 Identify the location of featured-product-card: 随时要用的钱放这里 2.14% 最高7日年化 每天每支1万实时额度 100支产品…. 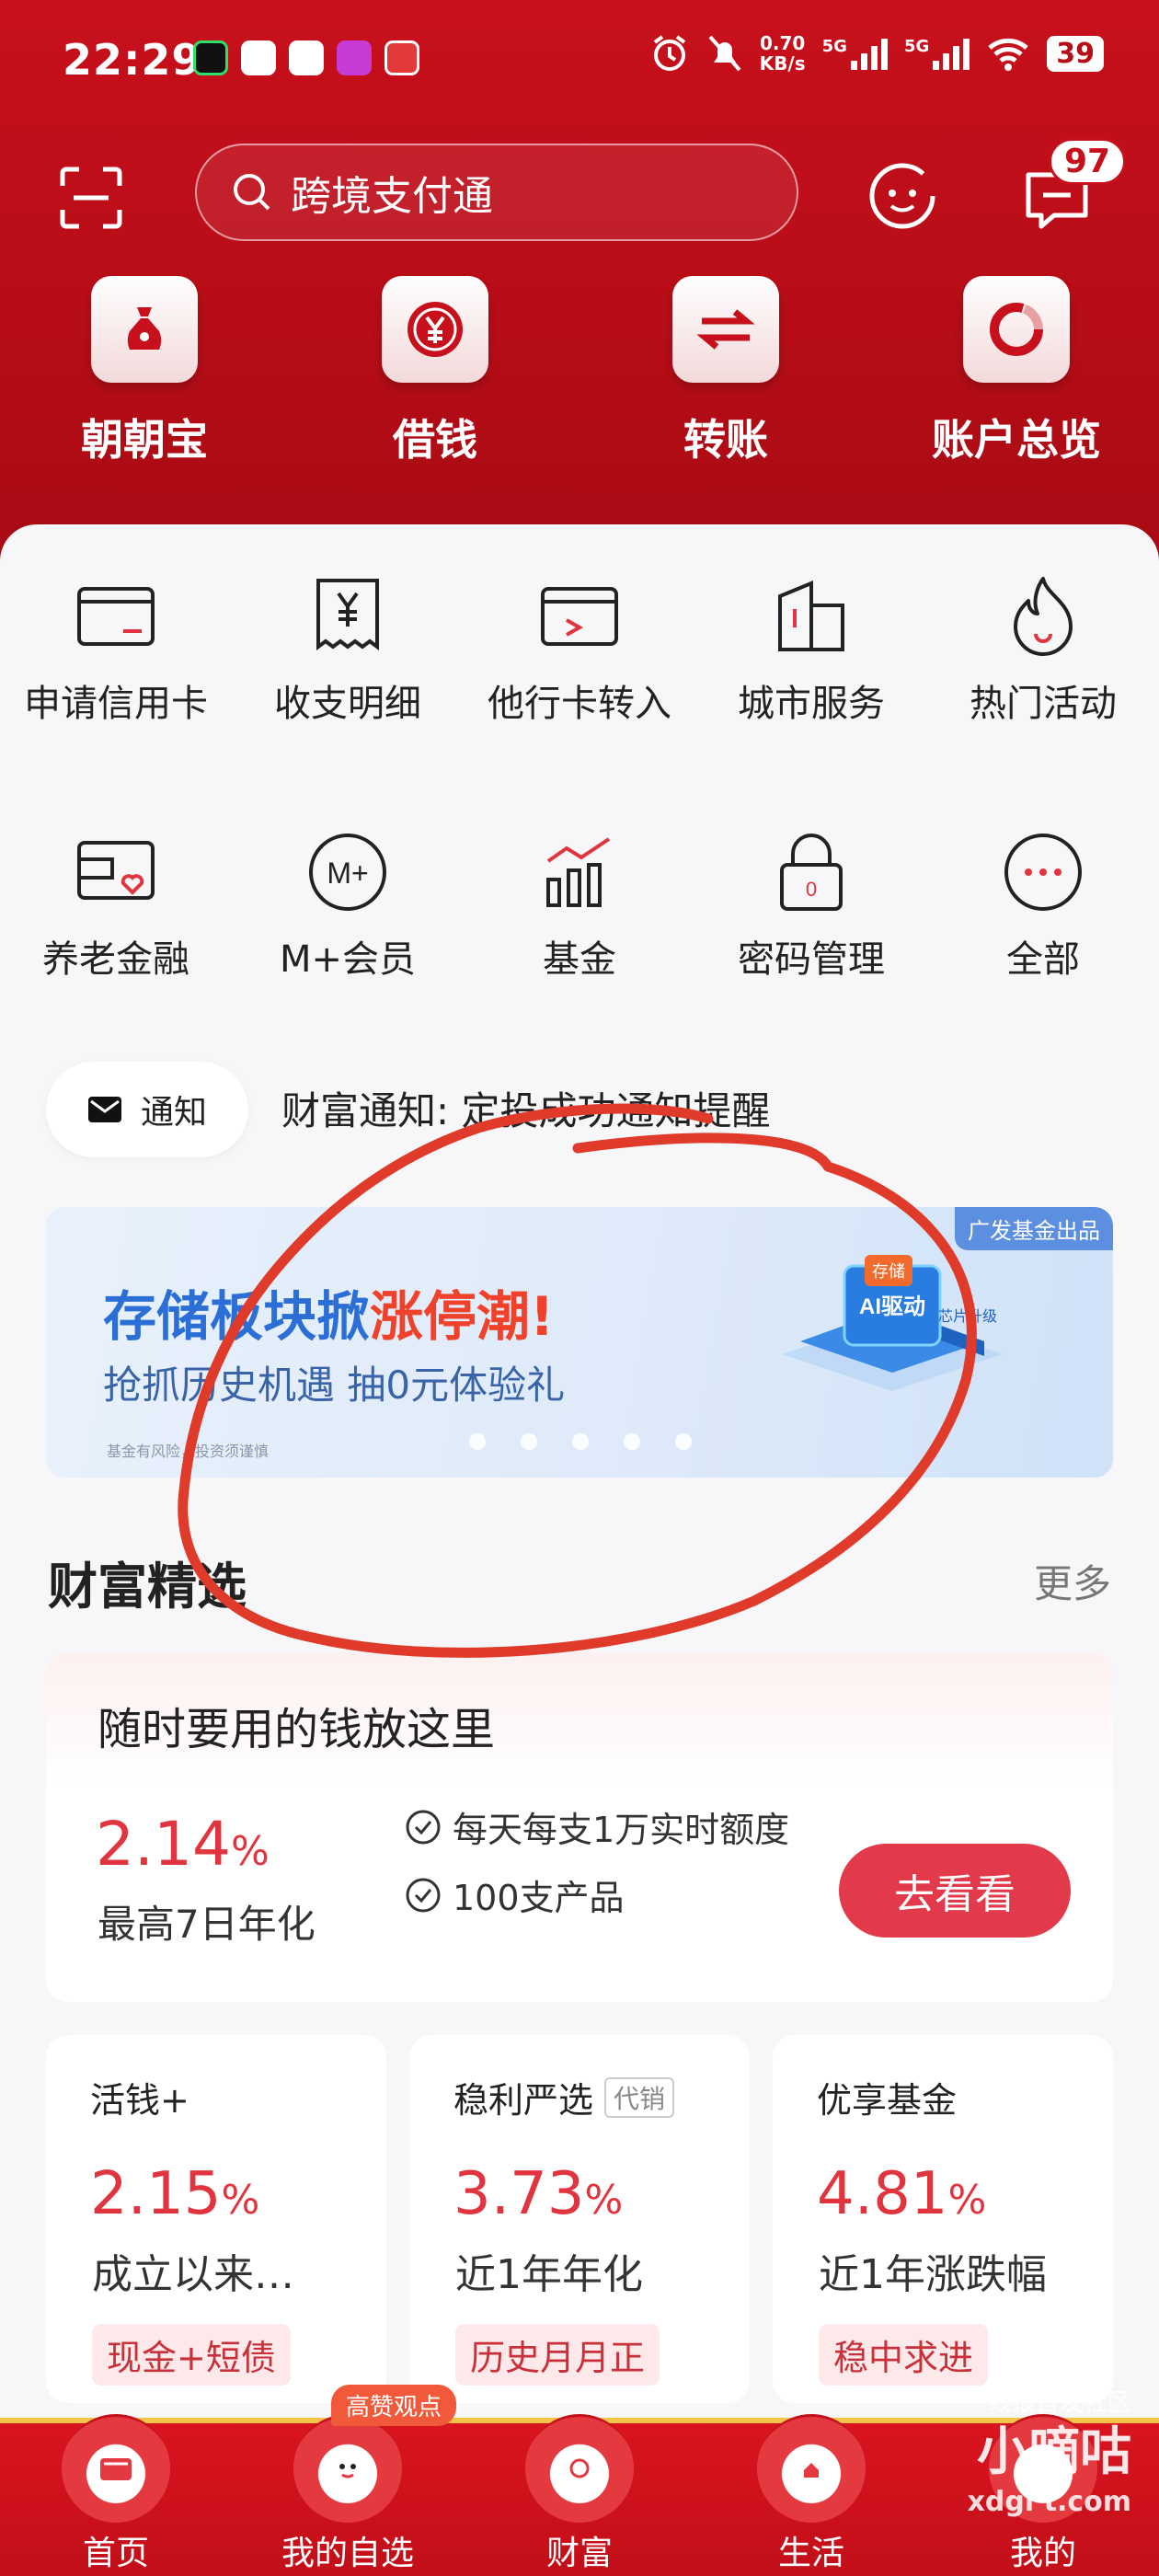
(579, 1827).